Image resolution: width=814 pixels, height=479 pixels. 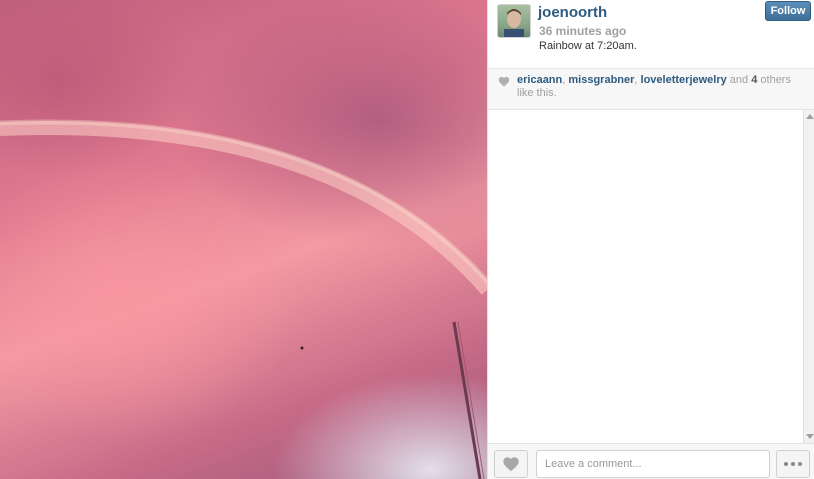 What do you see at coordinates (588, 46) in the screenshot?
I see `post-caption: Rainbow at 7:20am.` at bounding box center [588, 46].